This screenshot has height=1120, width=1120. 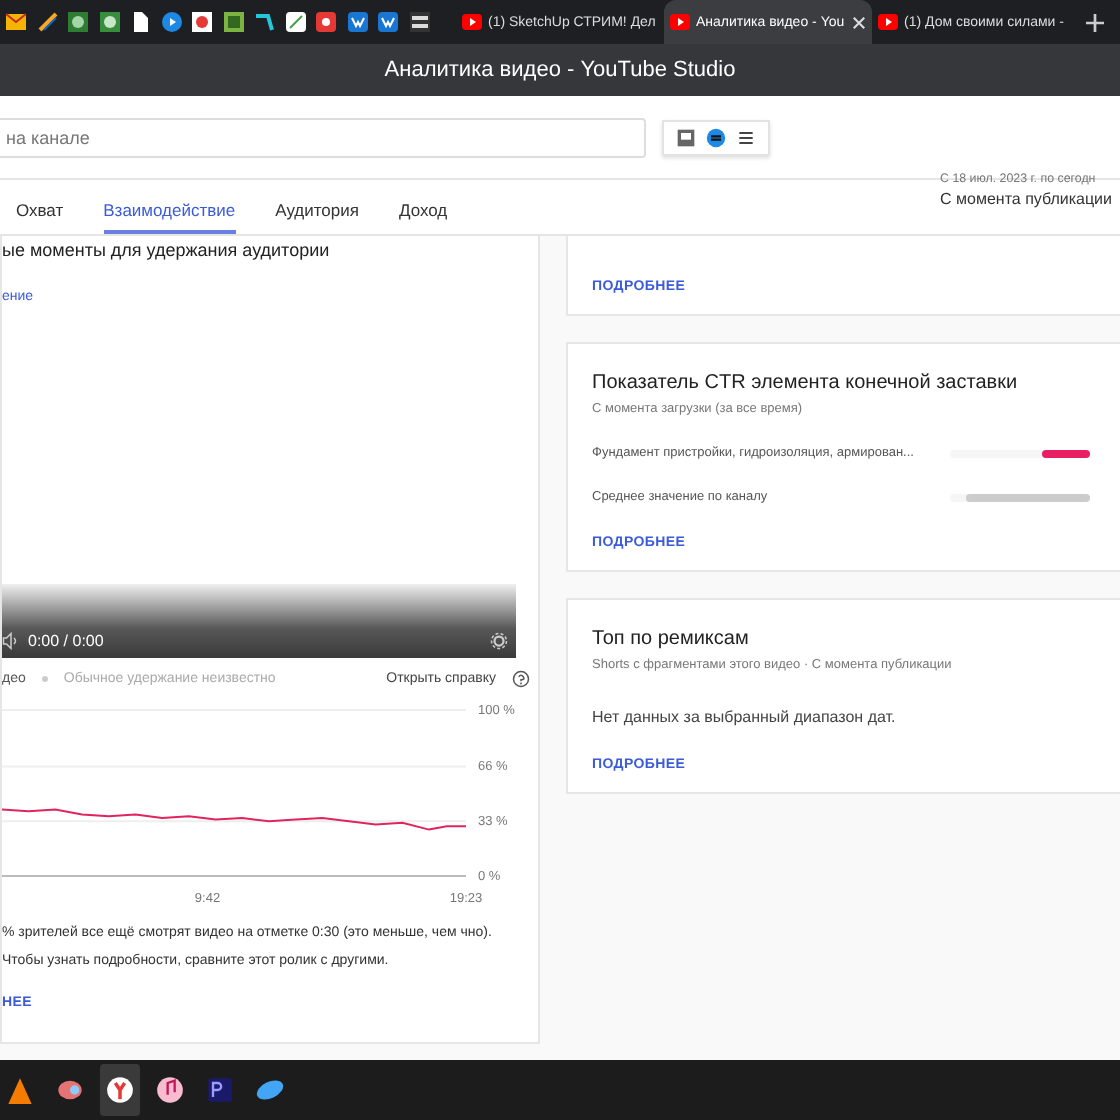 What do you see at coordinates (323, 137) in the screenshot?
I see `search-field: на канале` at bounding box center [323, 137].